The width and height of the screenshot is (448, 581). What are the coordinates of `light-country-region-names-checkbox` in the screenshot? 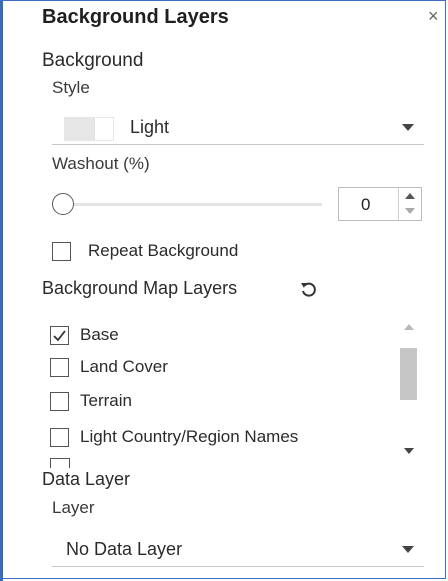 It's located at (59, 437).